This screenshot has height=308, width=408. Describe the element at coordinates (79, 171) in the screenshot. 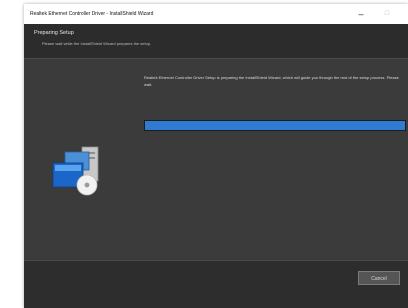

I see `setup-computer-icon` at that location.